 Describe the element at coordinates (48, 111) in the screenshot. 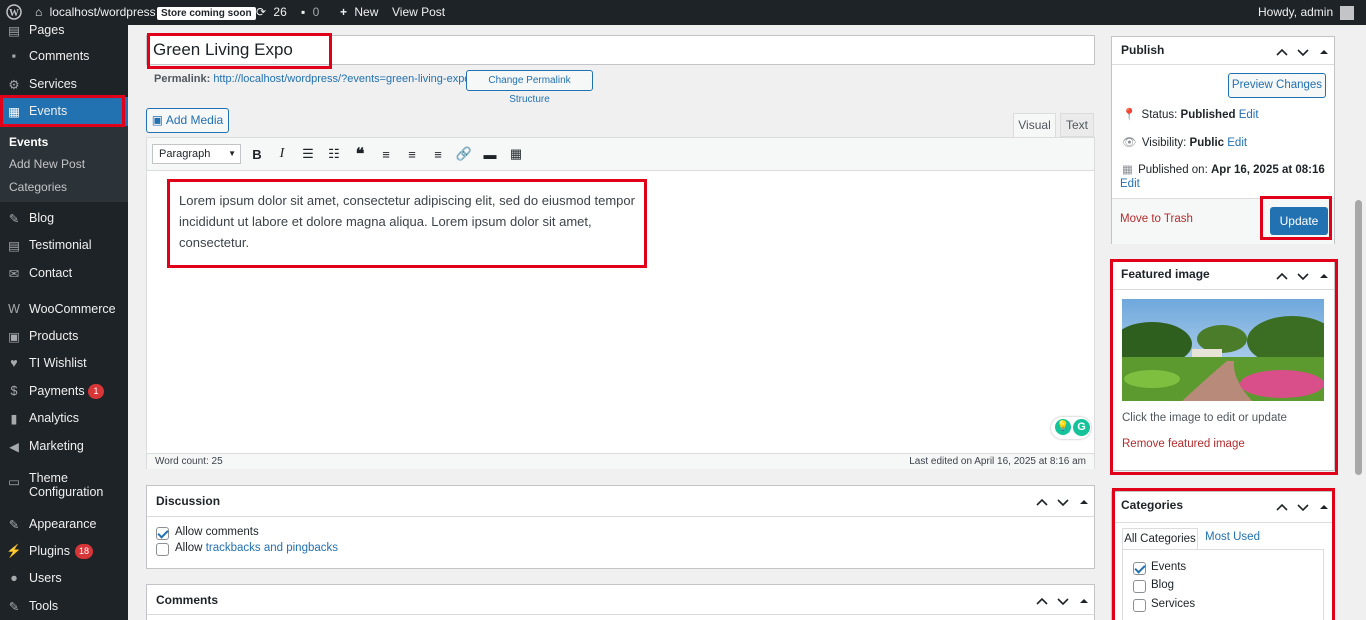

I see `sidebar-item-label: Events` at that location.